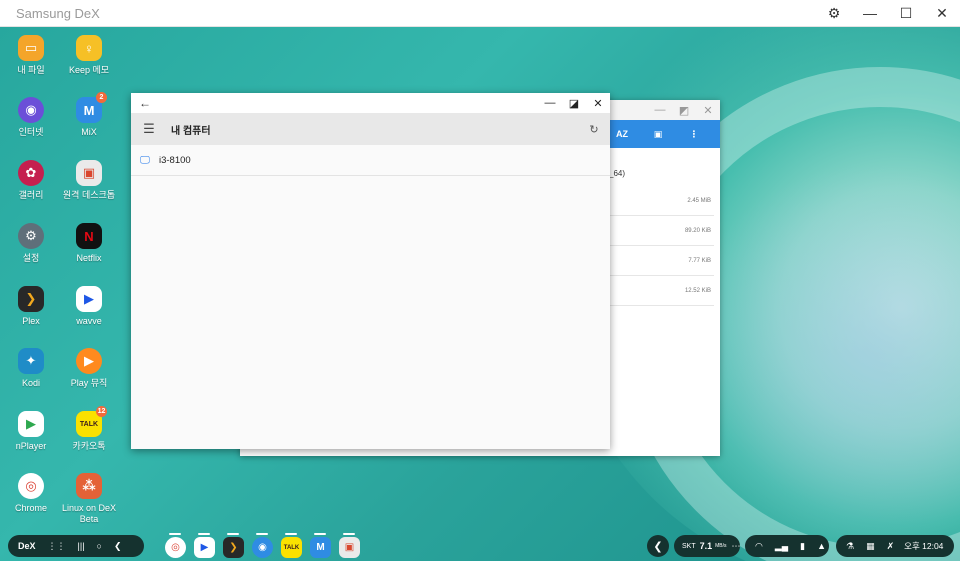 Image resolution: width=960 pixels, height=561 pixels. Describe the element at coordinates (662, 291) in the screenshot. I see `file-size: 12.52 KiB` at that location.